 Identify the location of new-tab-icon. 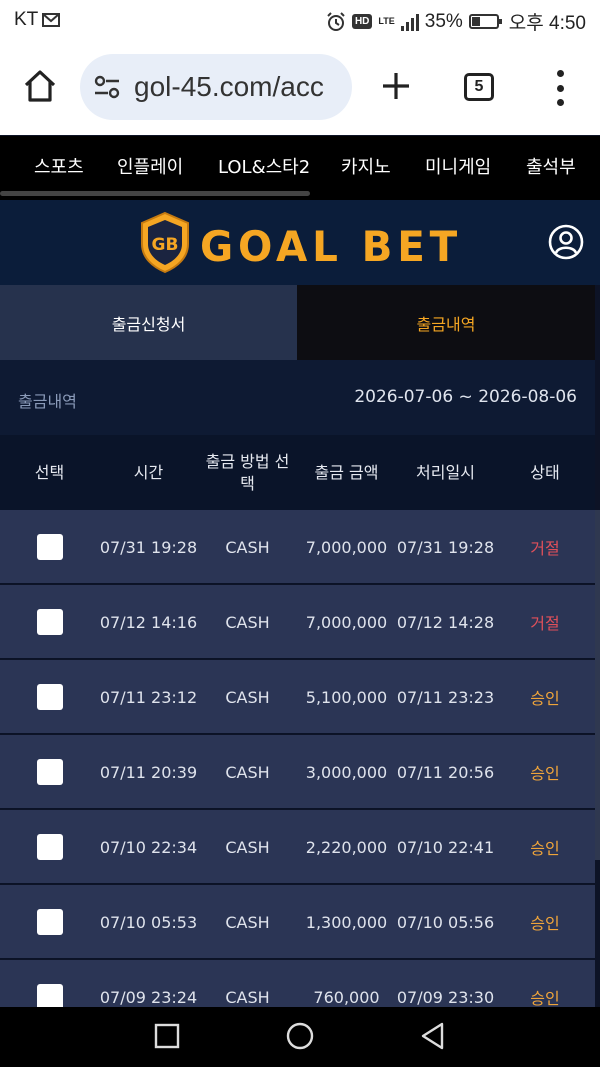
(396, 86).